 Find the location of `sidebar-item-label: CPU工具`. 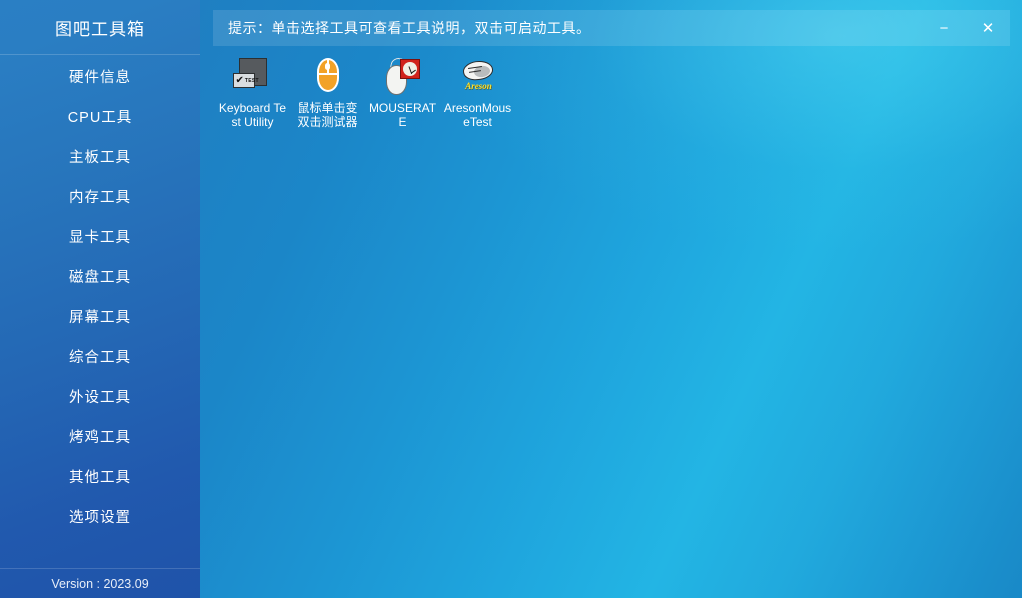

sidebar-item-label: CPU工具 is located at coordinates (100, 117).